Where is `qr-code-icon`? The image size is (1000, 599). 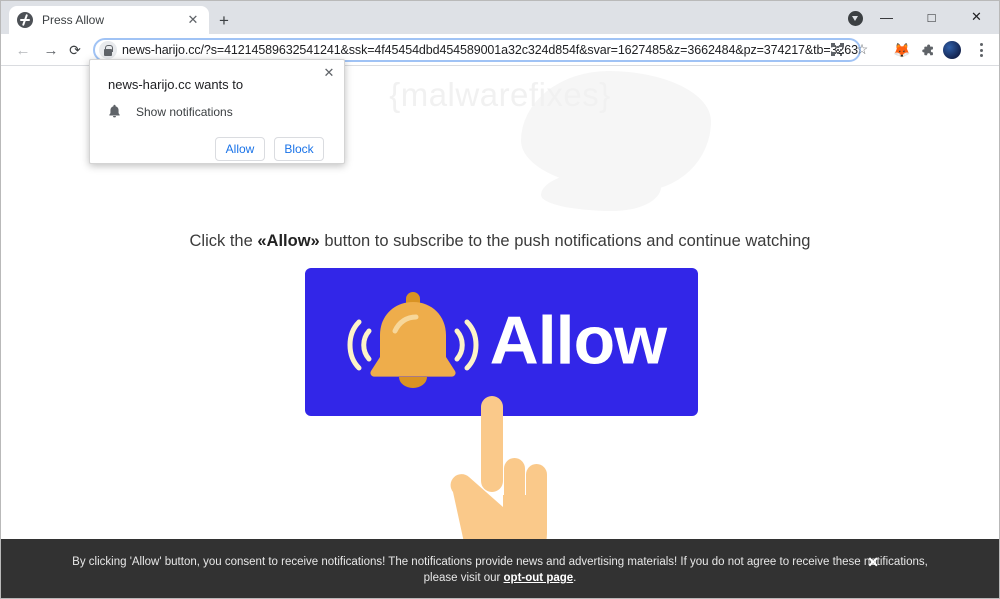
qr-code-icon is located at coordinates (837, 49).